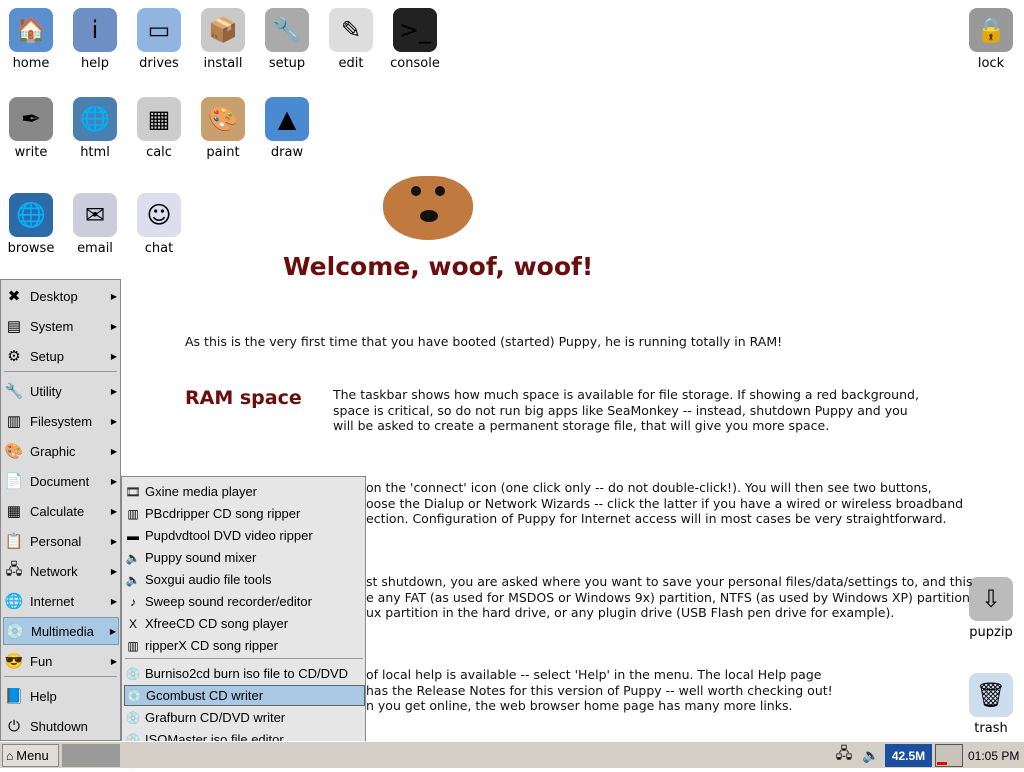 The image size is (1024, 772). I want to click on menu-separator, so click(60, 371).